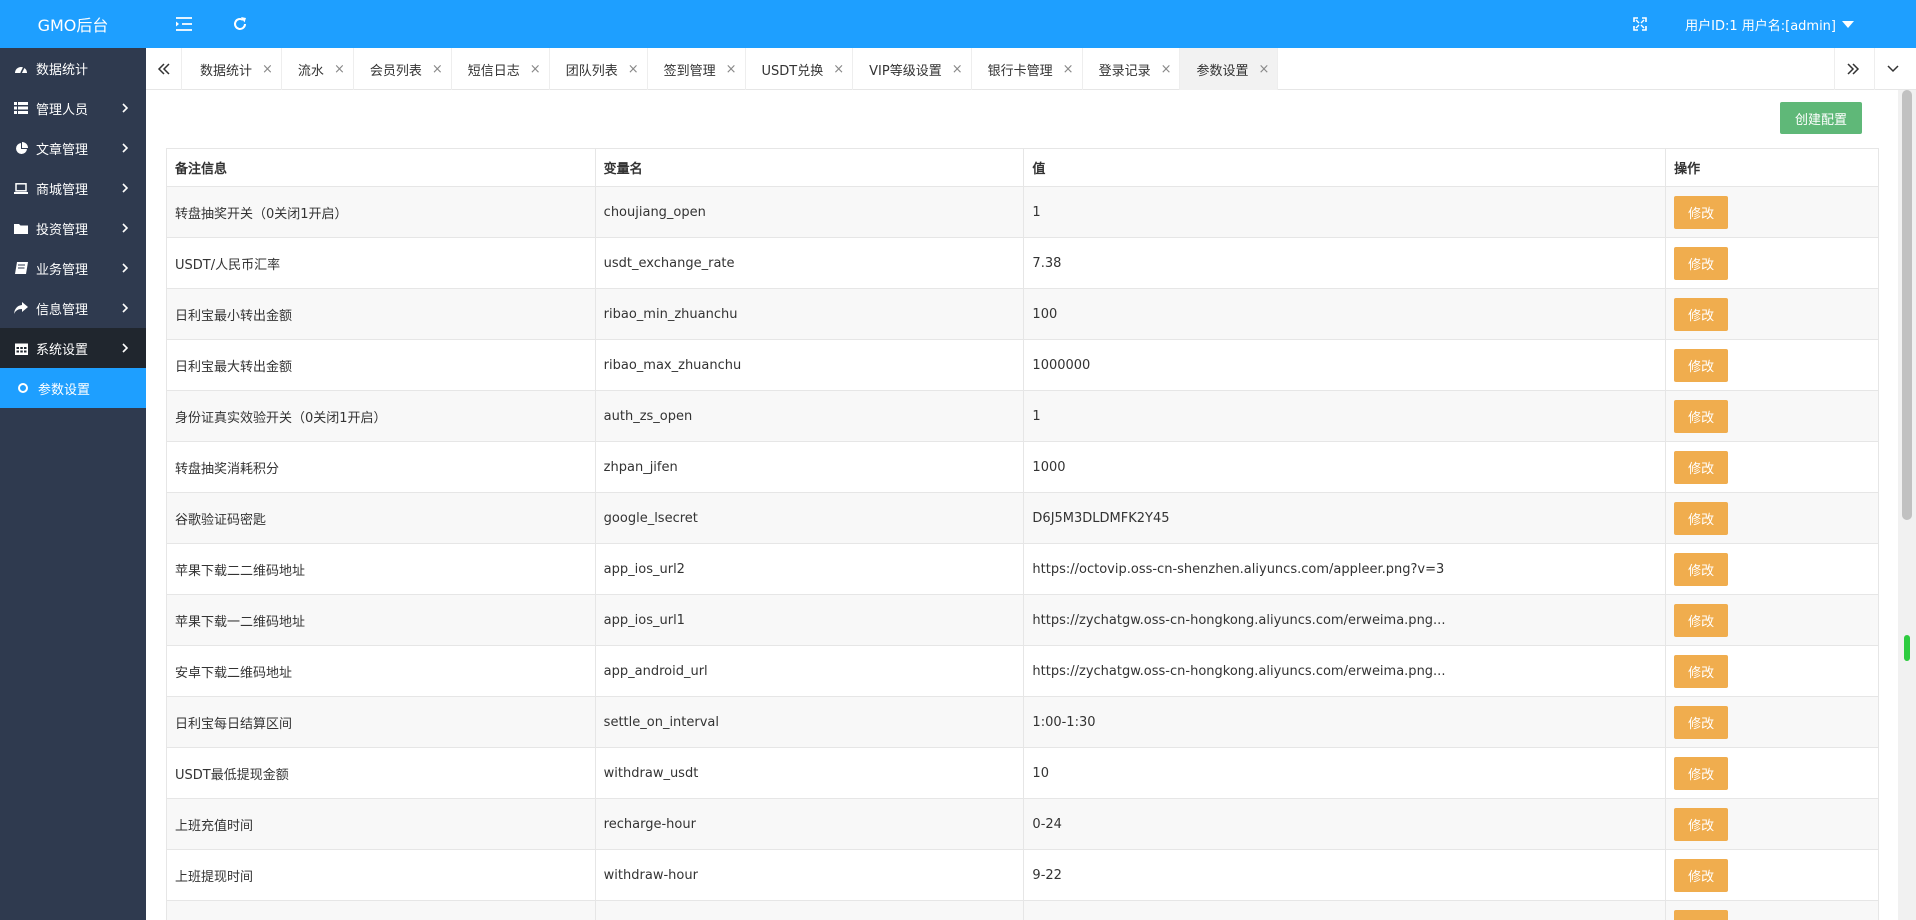 The image size is (1916, 920). Describe the element at coordinates (1772, 167) in the screenshot. I see `column-header-action: 操作` at that location.